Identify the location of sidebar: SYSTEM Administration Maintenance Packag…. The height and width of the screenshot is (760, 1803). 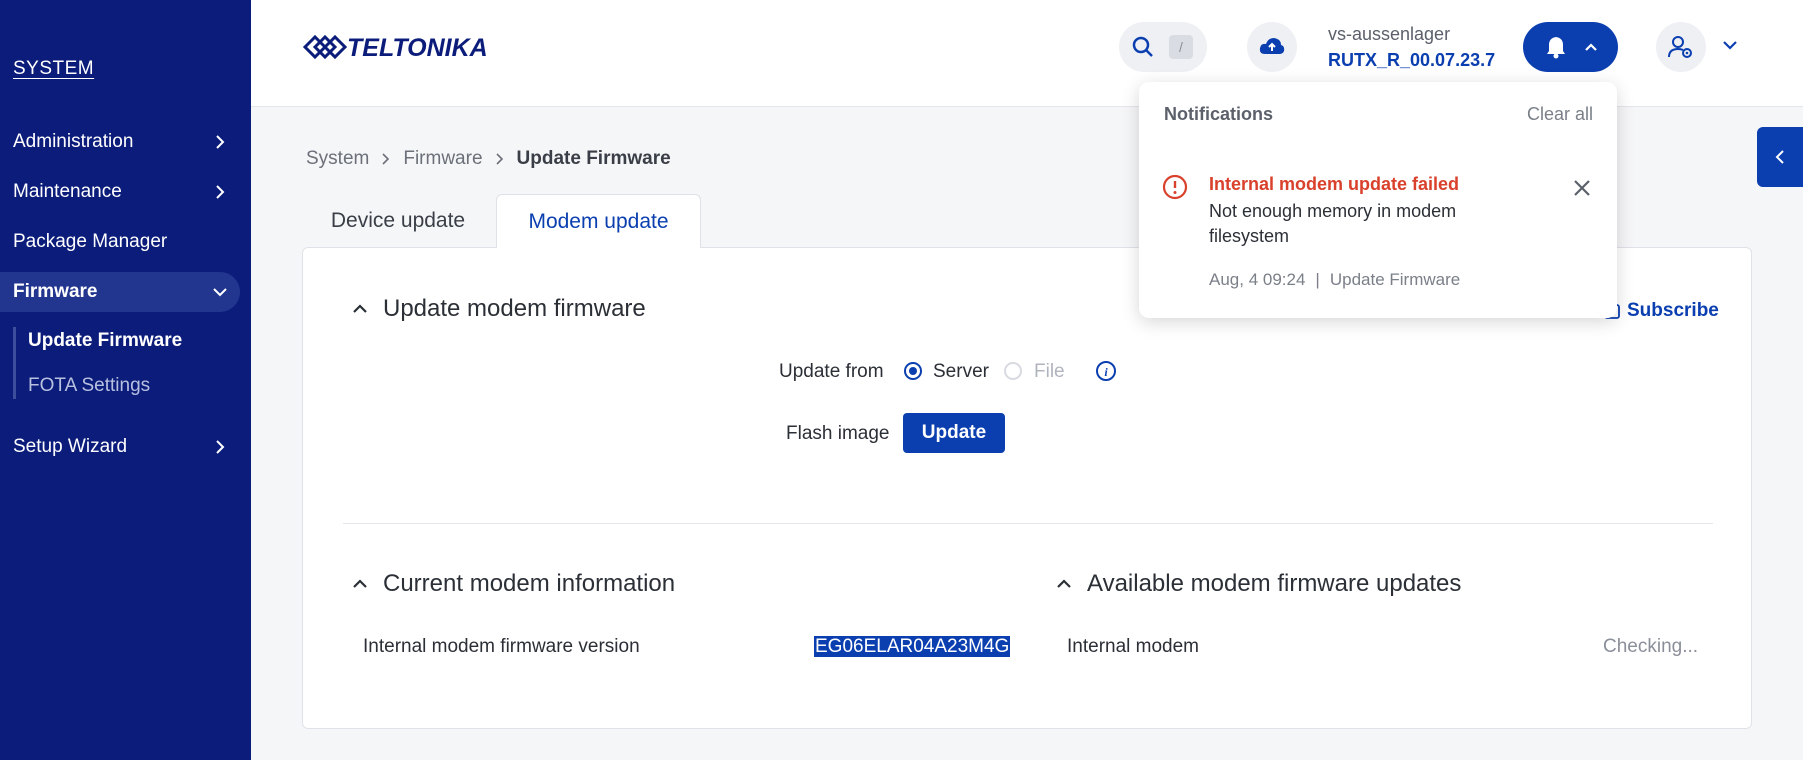
(125, 380).